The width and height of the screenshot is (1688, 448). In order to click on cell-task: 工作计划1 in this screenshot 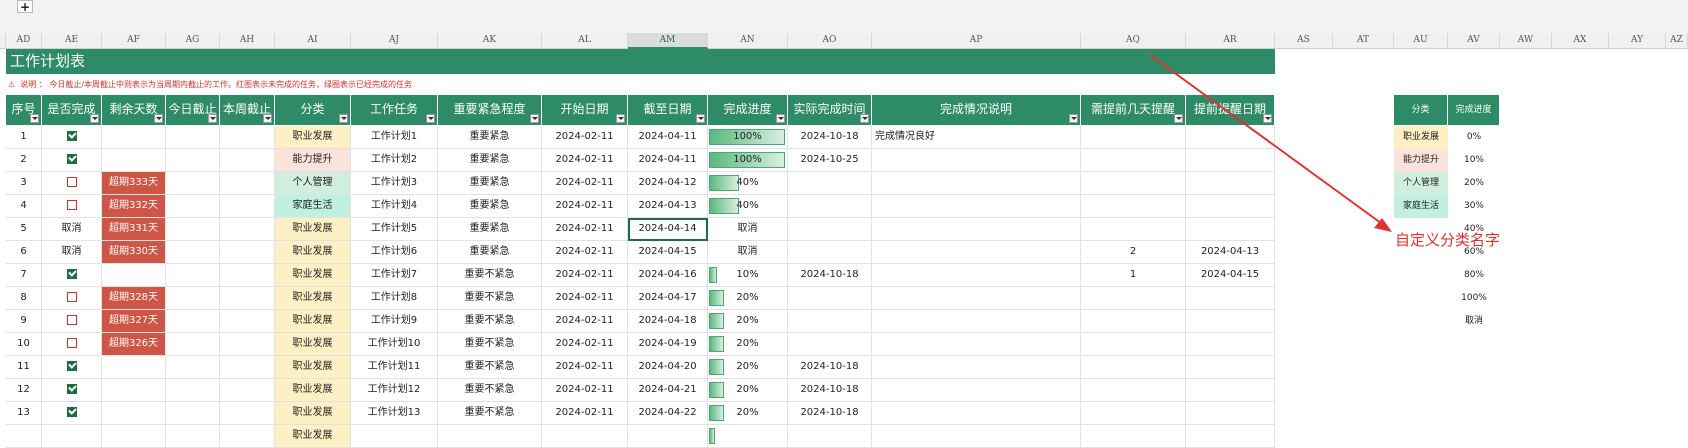, I will do `click(394, 137)`.